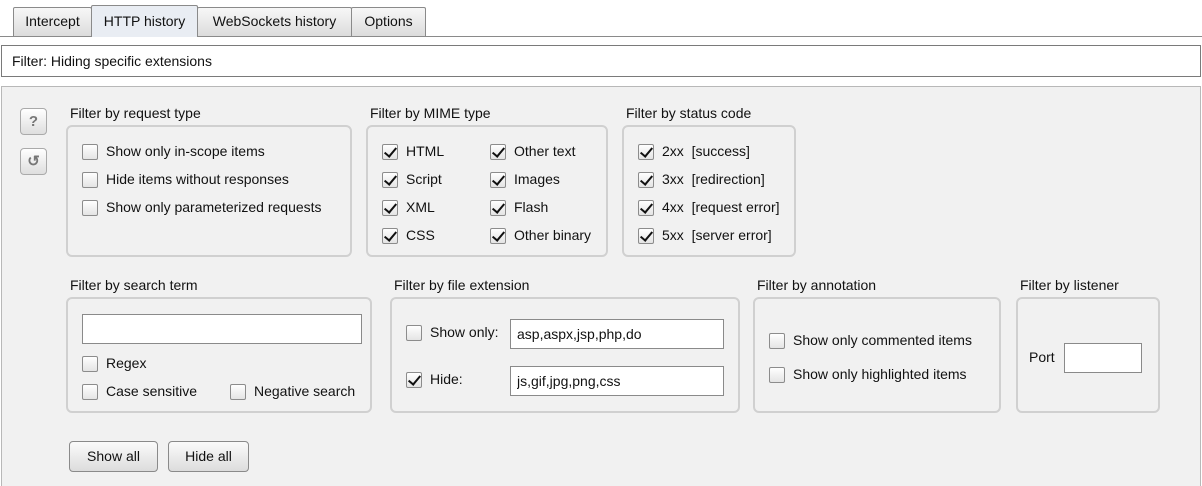 This screenshot has width=1202, height=486. Describe the element at coordinates (498, 180) in the screenshot. I see `images-checkbox` at that location.